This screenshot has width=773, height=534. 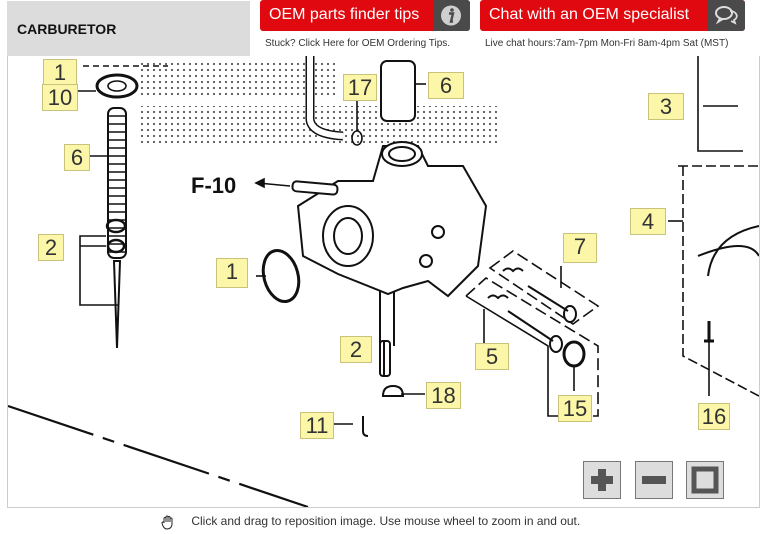 I want to click on reference-f10: F-10, so click(x=213, y=185).